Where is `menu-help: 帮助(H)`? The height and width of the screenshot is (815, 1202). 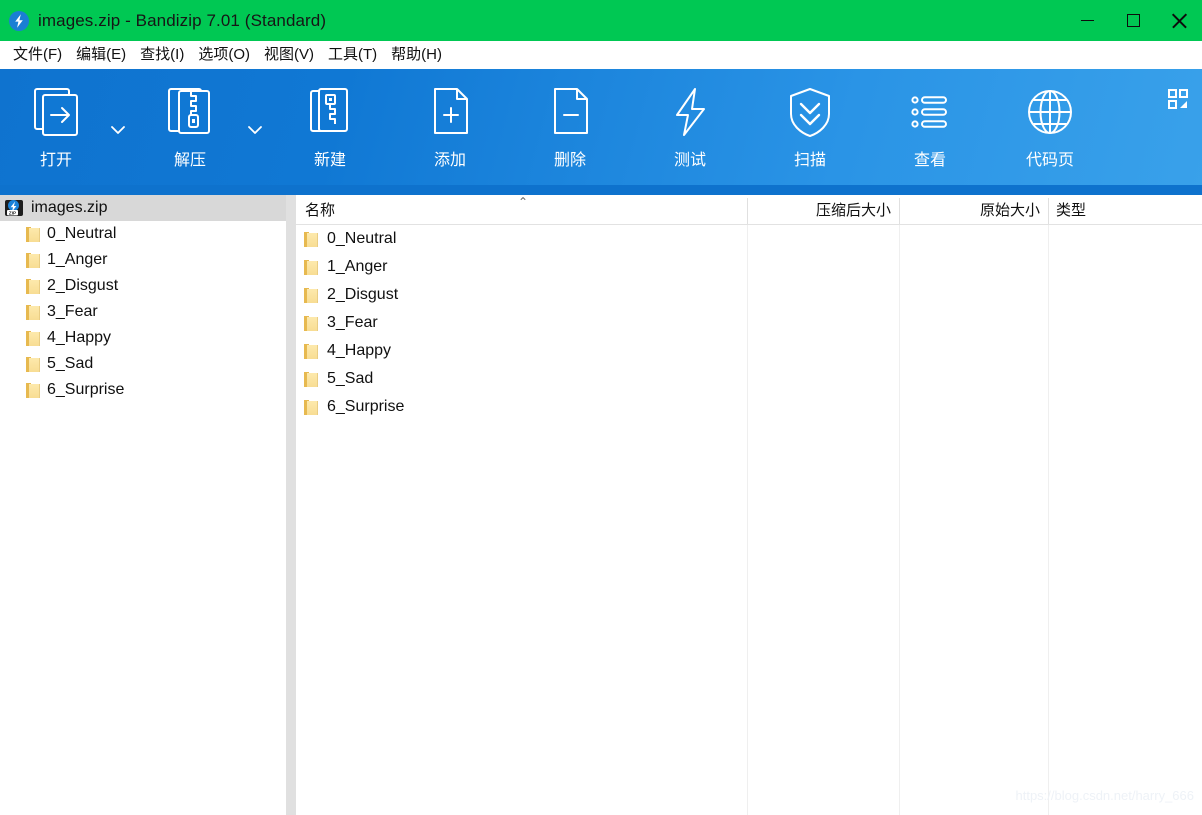
menu-help: 帮助(H) is located at coordinates (416, 55).